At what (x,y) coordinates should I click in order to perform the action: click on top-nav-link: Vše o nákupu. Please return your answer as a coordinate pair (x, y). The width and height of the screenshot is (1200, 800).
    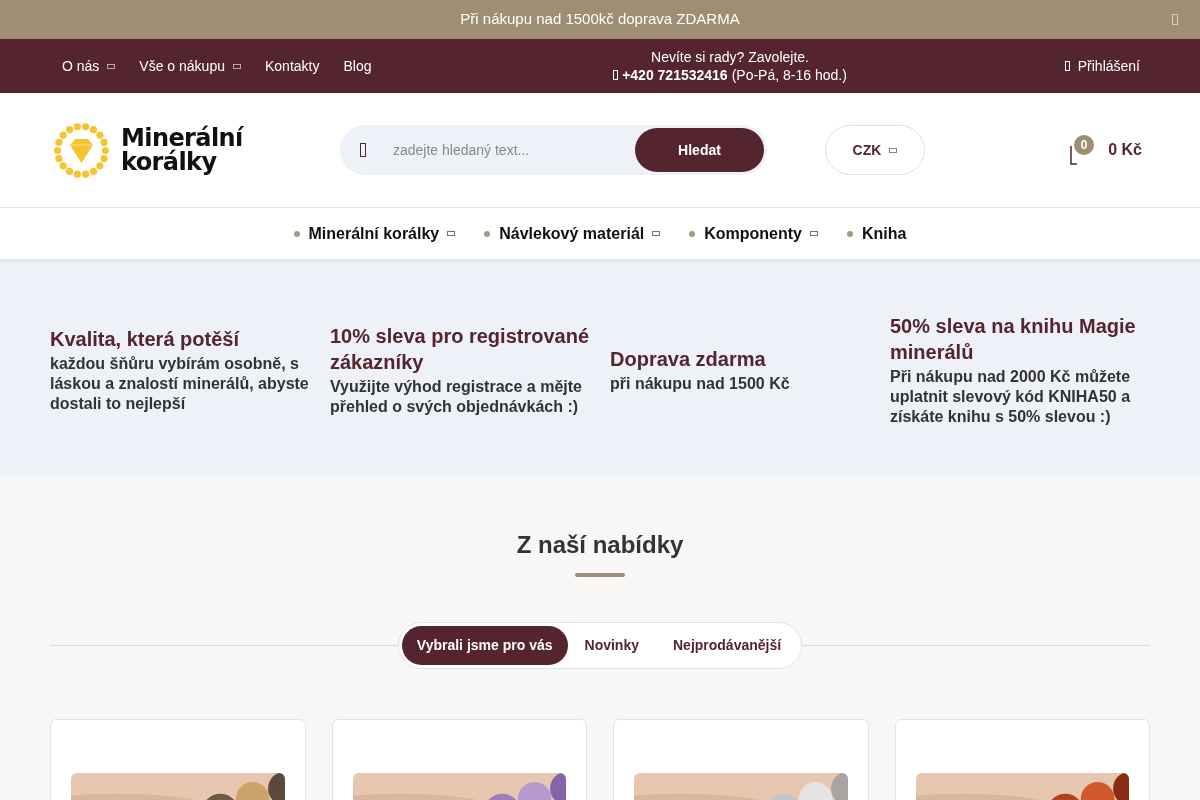
    Looking at the image, I should click on (190, 66).